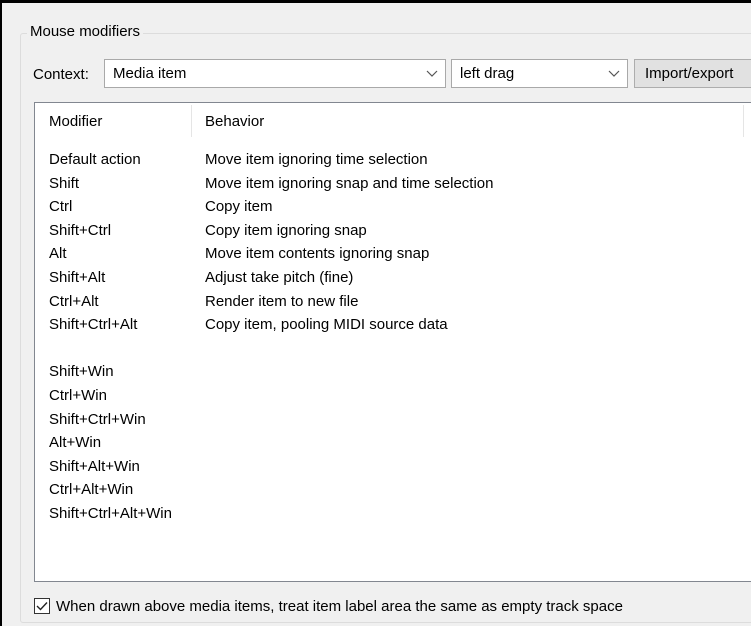 The image size is (751, 626). I want to click on table-row: Ctrl Copy item, so click(393, 207).